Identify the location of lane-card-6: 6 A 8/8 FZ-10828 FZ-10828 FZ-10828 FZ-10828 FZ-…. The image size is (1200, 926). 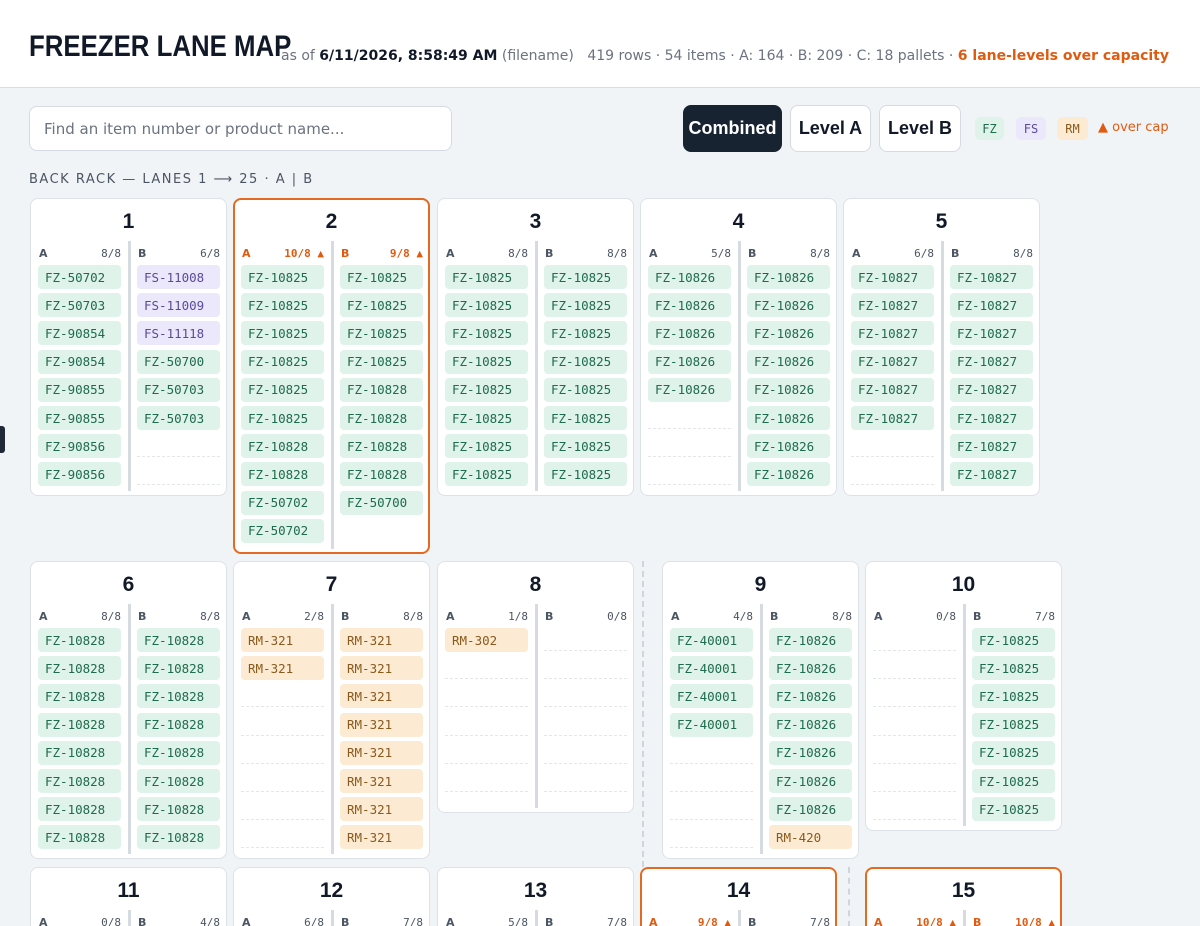
(128, 710).